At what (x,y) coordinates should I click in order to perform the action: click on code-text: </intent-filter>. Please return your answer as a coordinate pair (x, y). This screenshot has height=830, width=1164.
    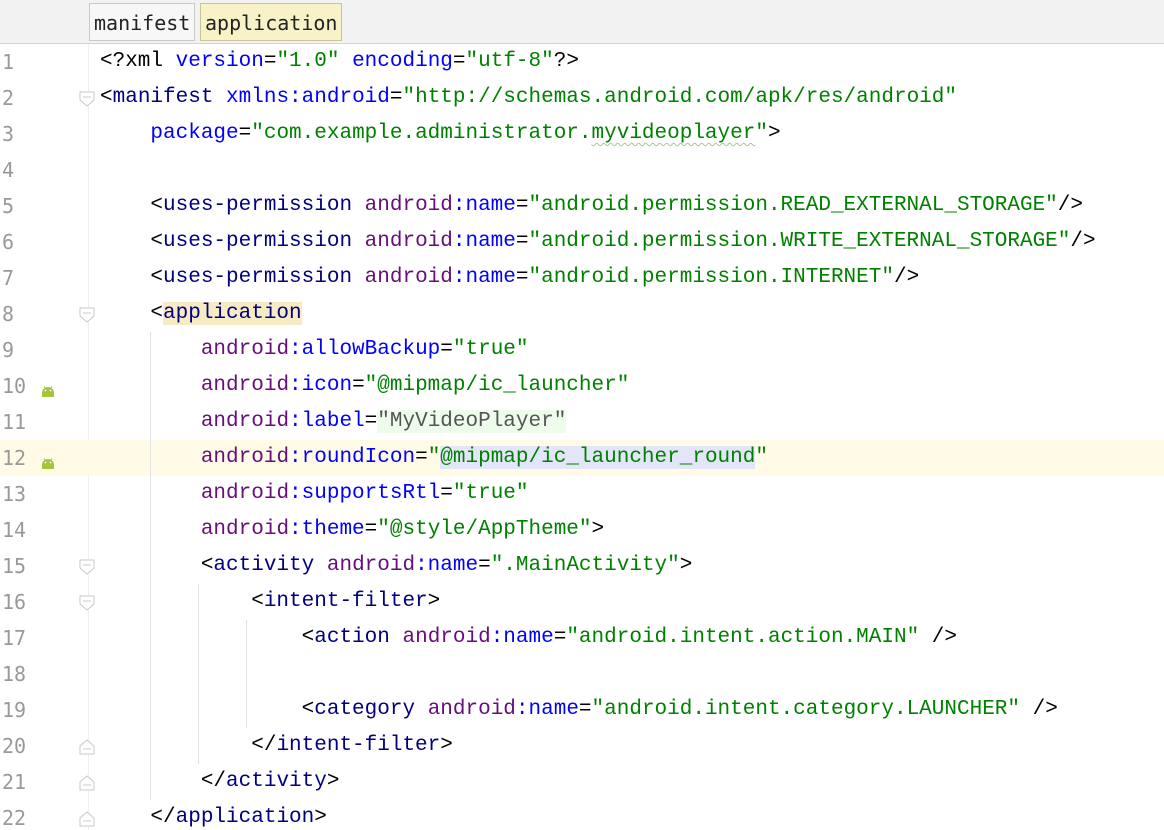
    Looking at the image, I should click on (276, 746).